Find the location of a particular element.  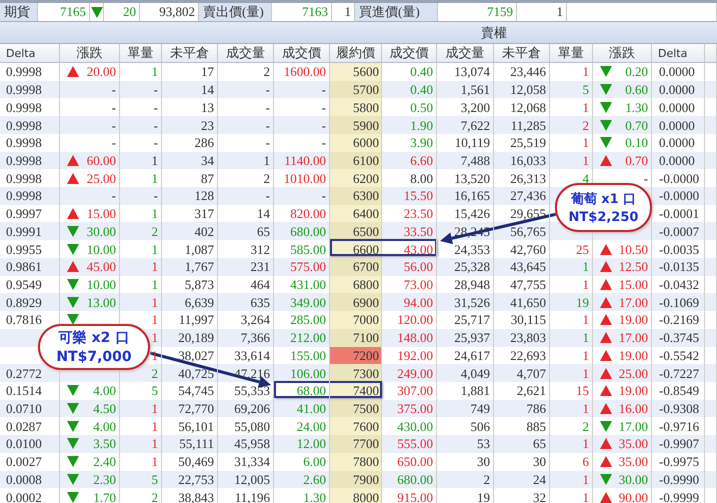

table-cell: 32 is located at coordinates (522, 495).